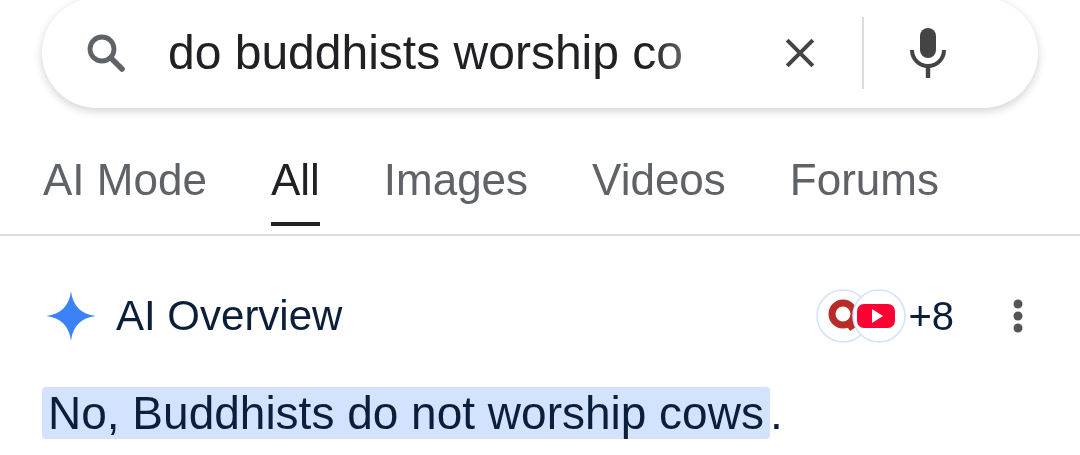  I want to click on search-tab: Images, so click(456, 186).